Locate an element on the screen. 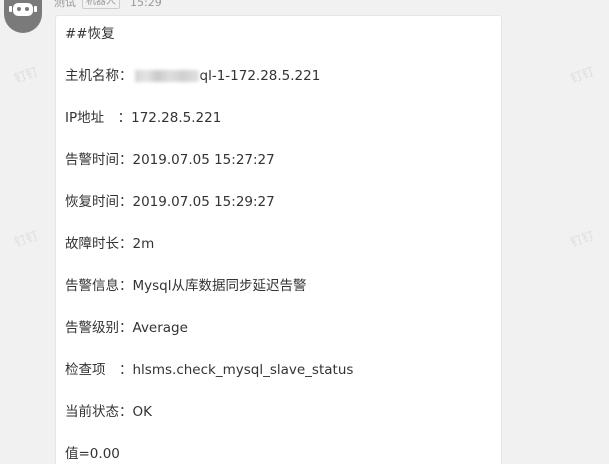 The image size is (609, 464). ip-line: IP地址 ：172.28.5.221 is located at coordinates (143, 118).